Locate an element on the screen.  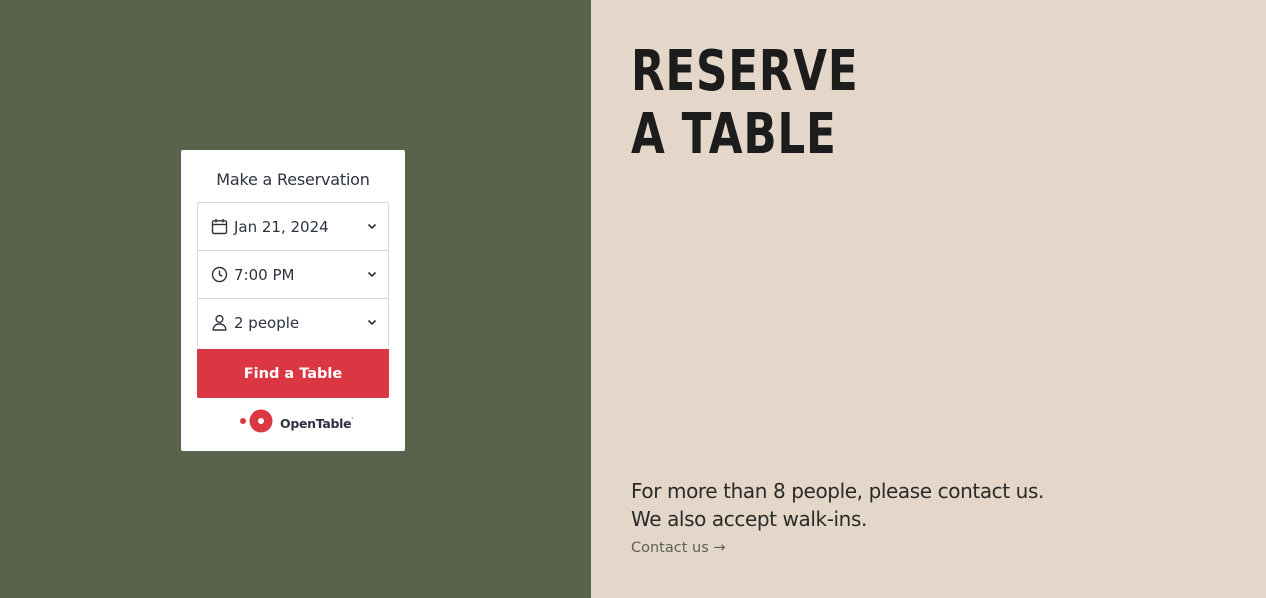
opentable-logo-icon is located at coordinates (257, 423).